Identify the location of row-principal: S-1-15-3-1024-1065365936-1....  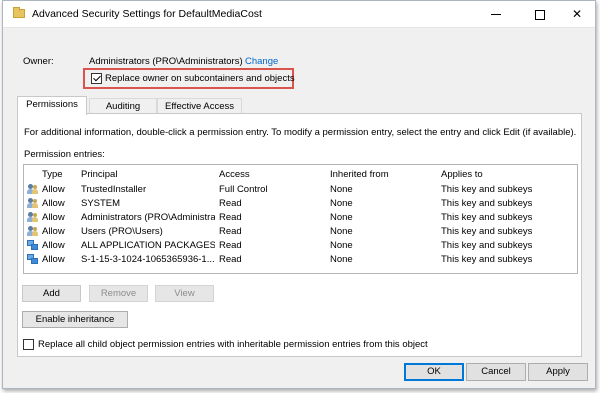
(148, 259).